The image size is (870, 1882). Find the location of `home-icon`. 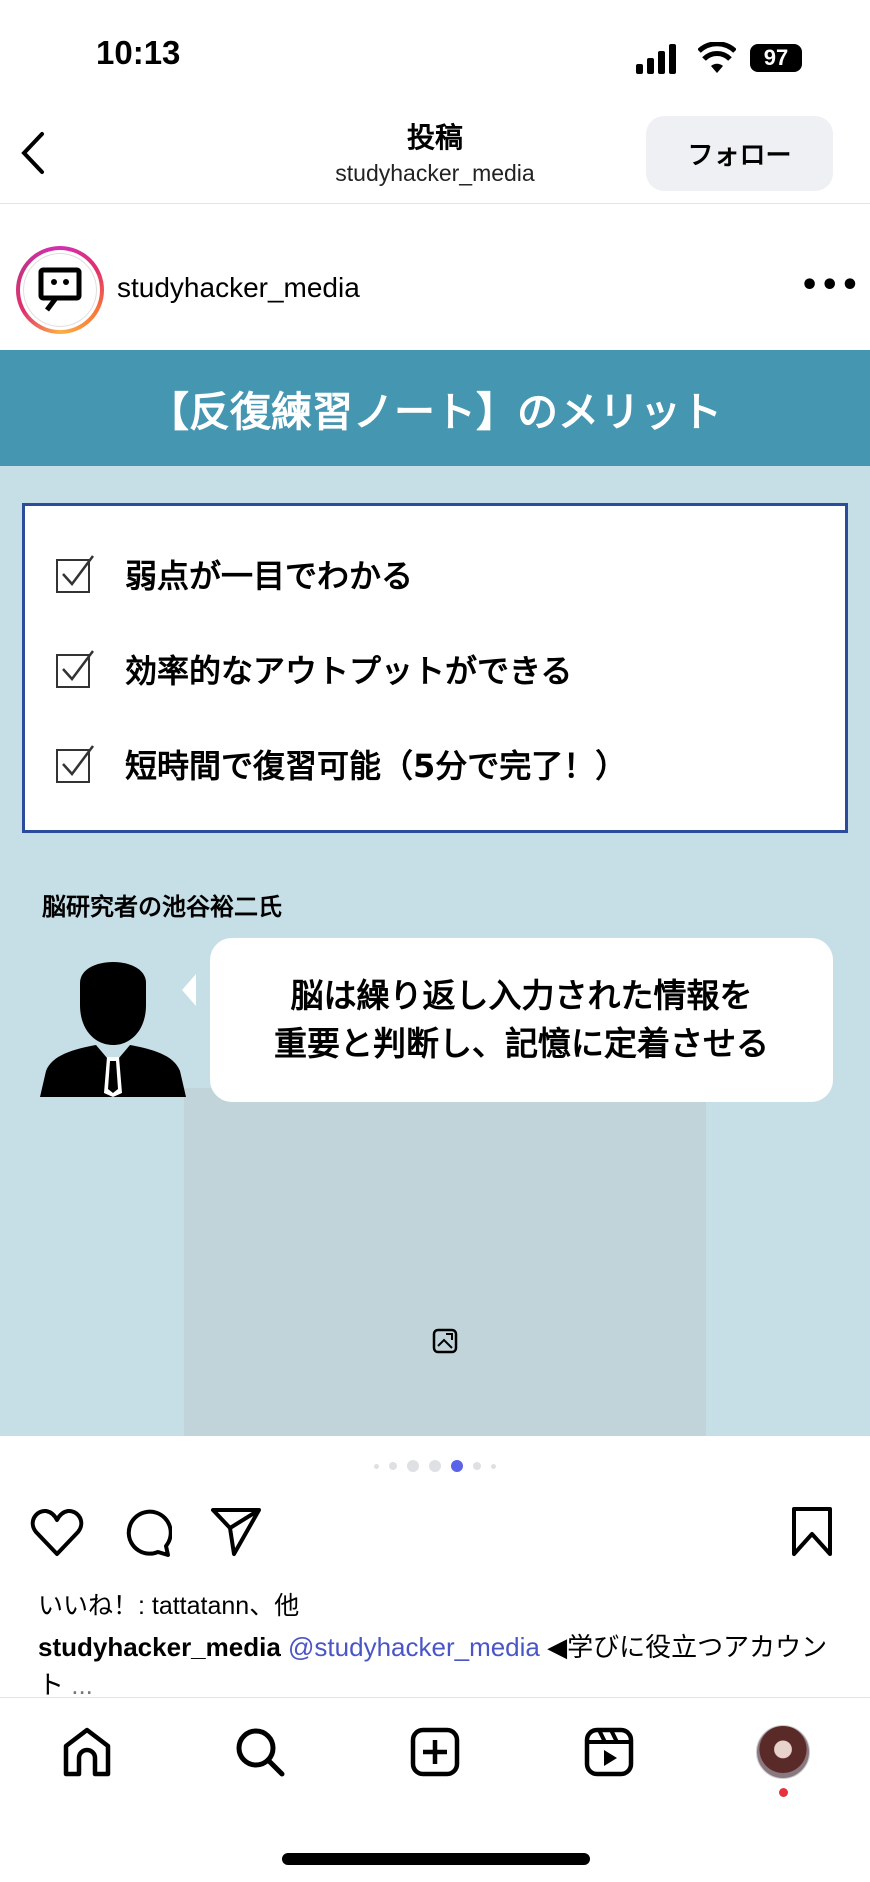

home-icon is located at coordinates (87, 1752).